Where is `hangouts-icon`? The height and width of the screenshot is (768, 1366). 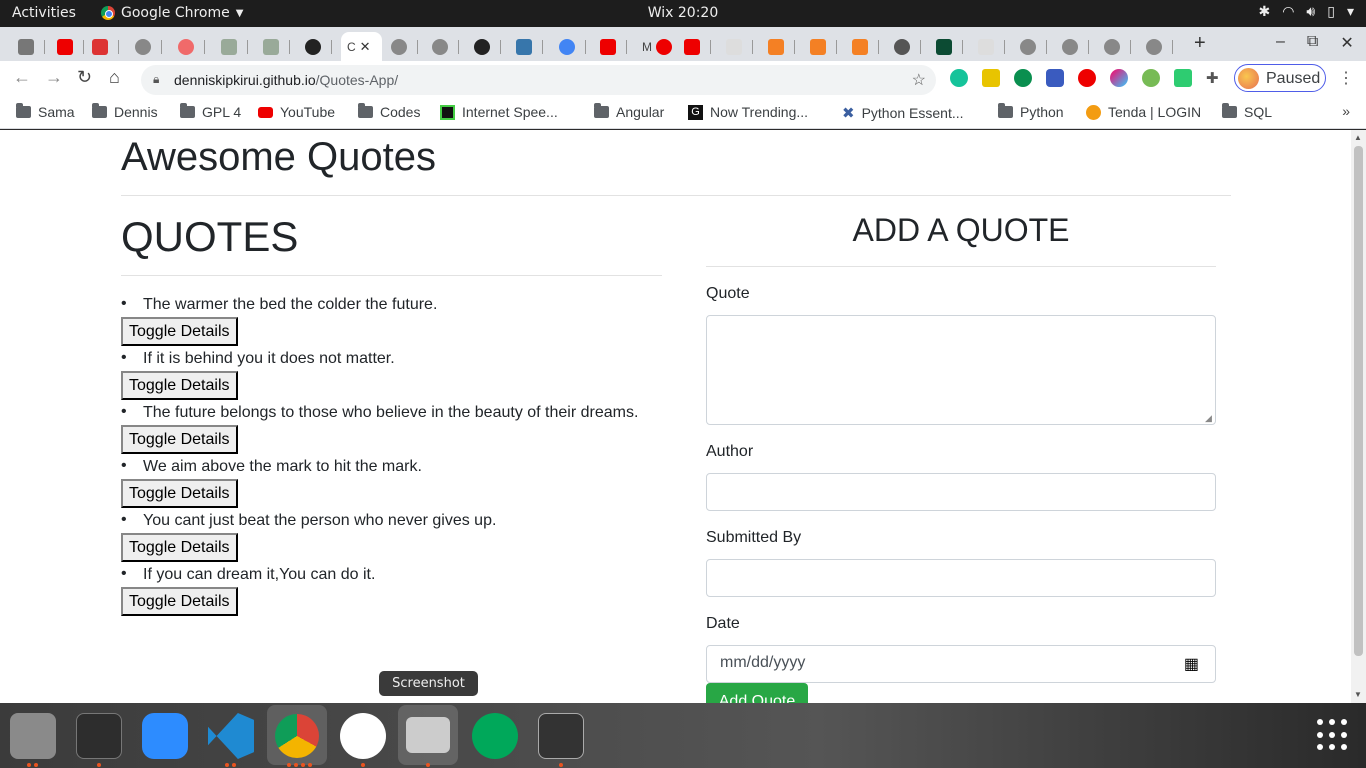
hangouts-icon is located at coordinates (495, 736).